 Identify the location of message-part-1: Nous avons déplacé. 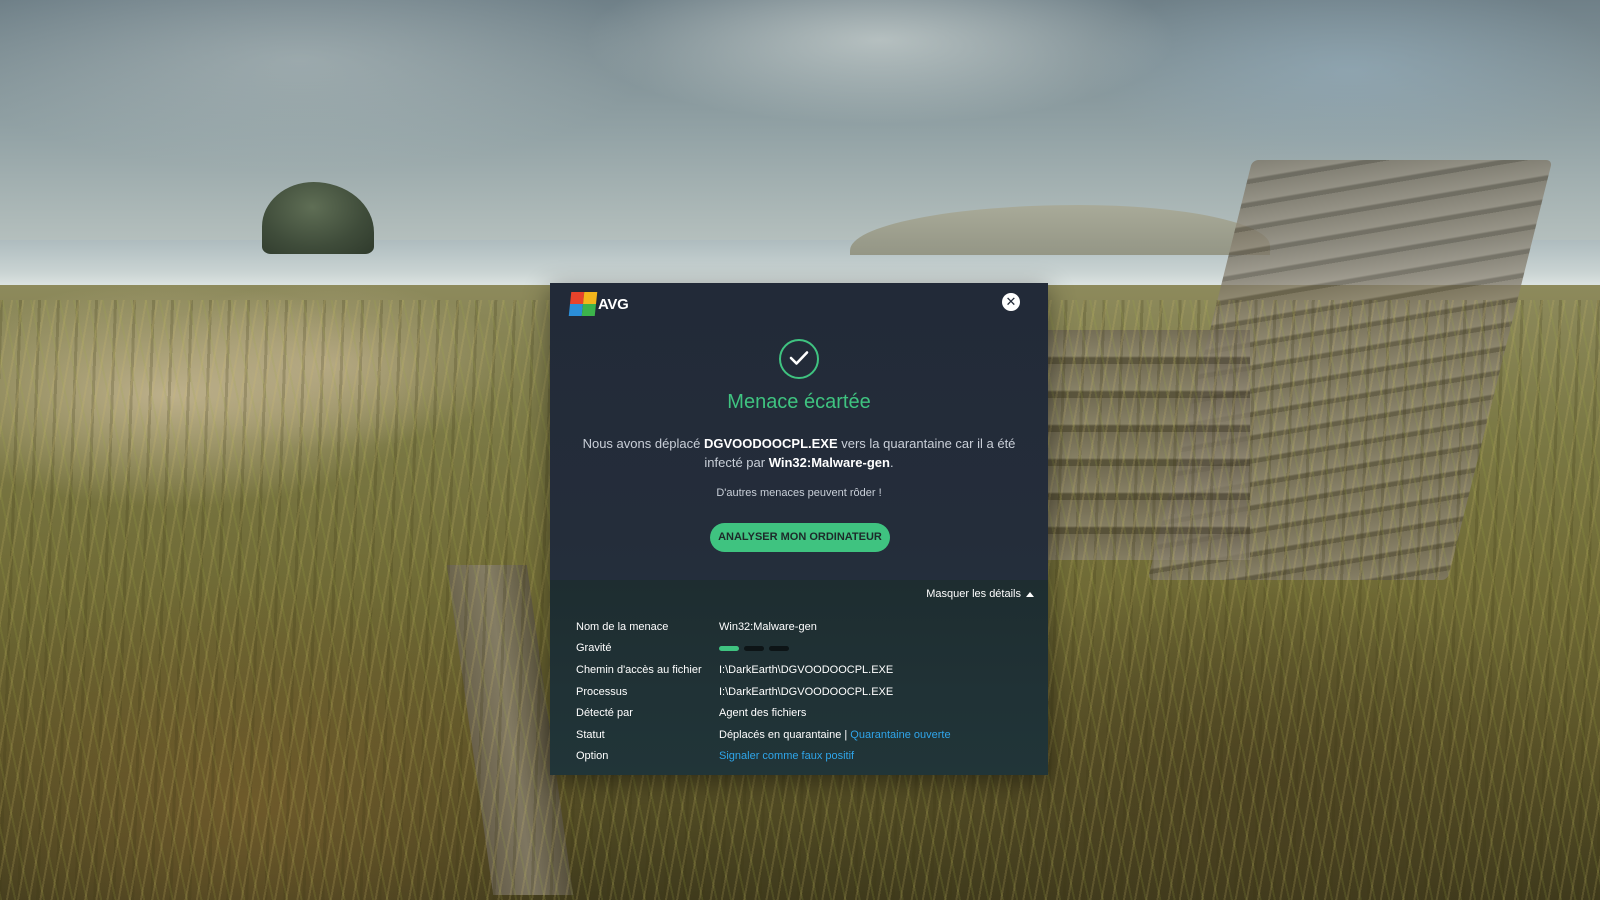
(643, 443).